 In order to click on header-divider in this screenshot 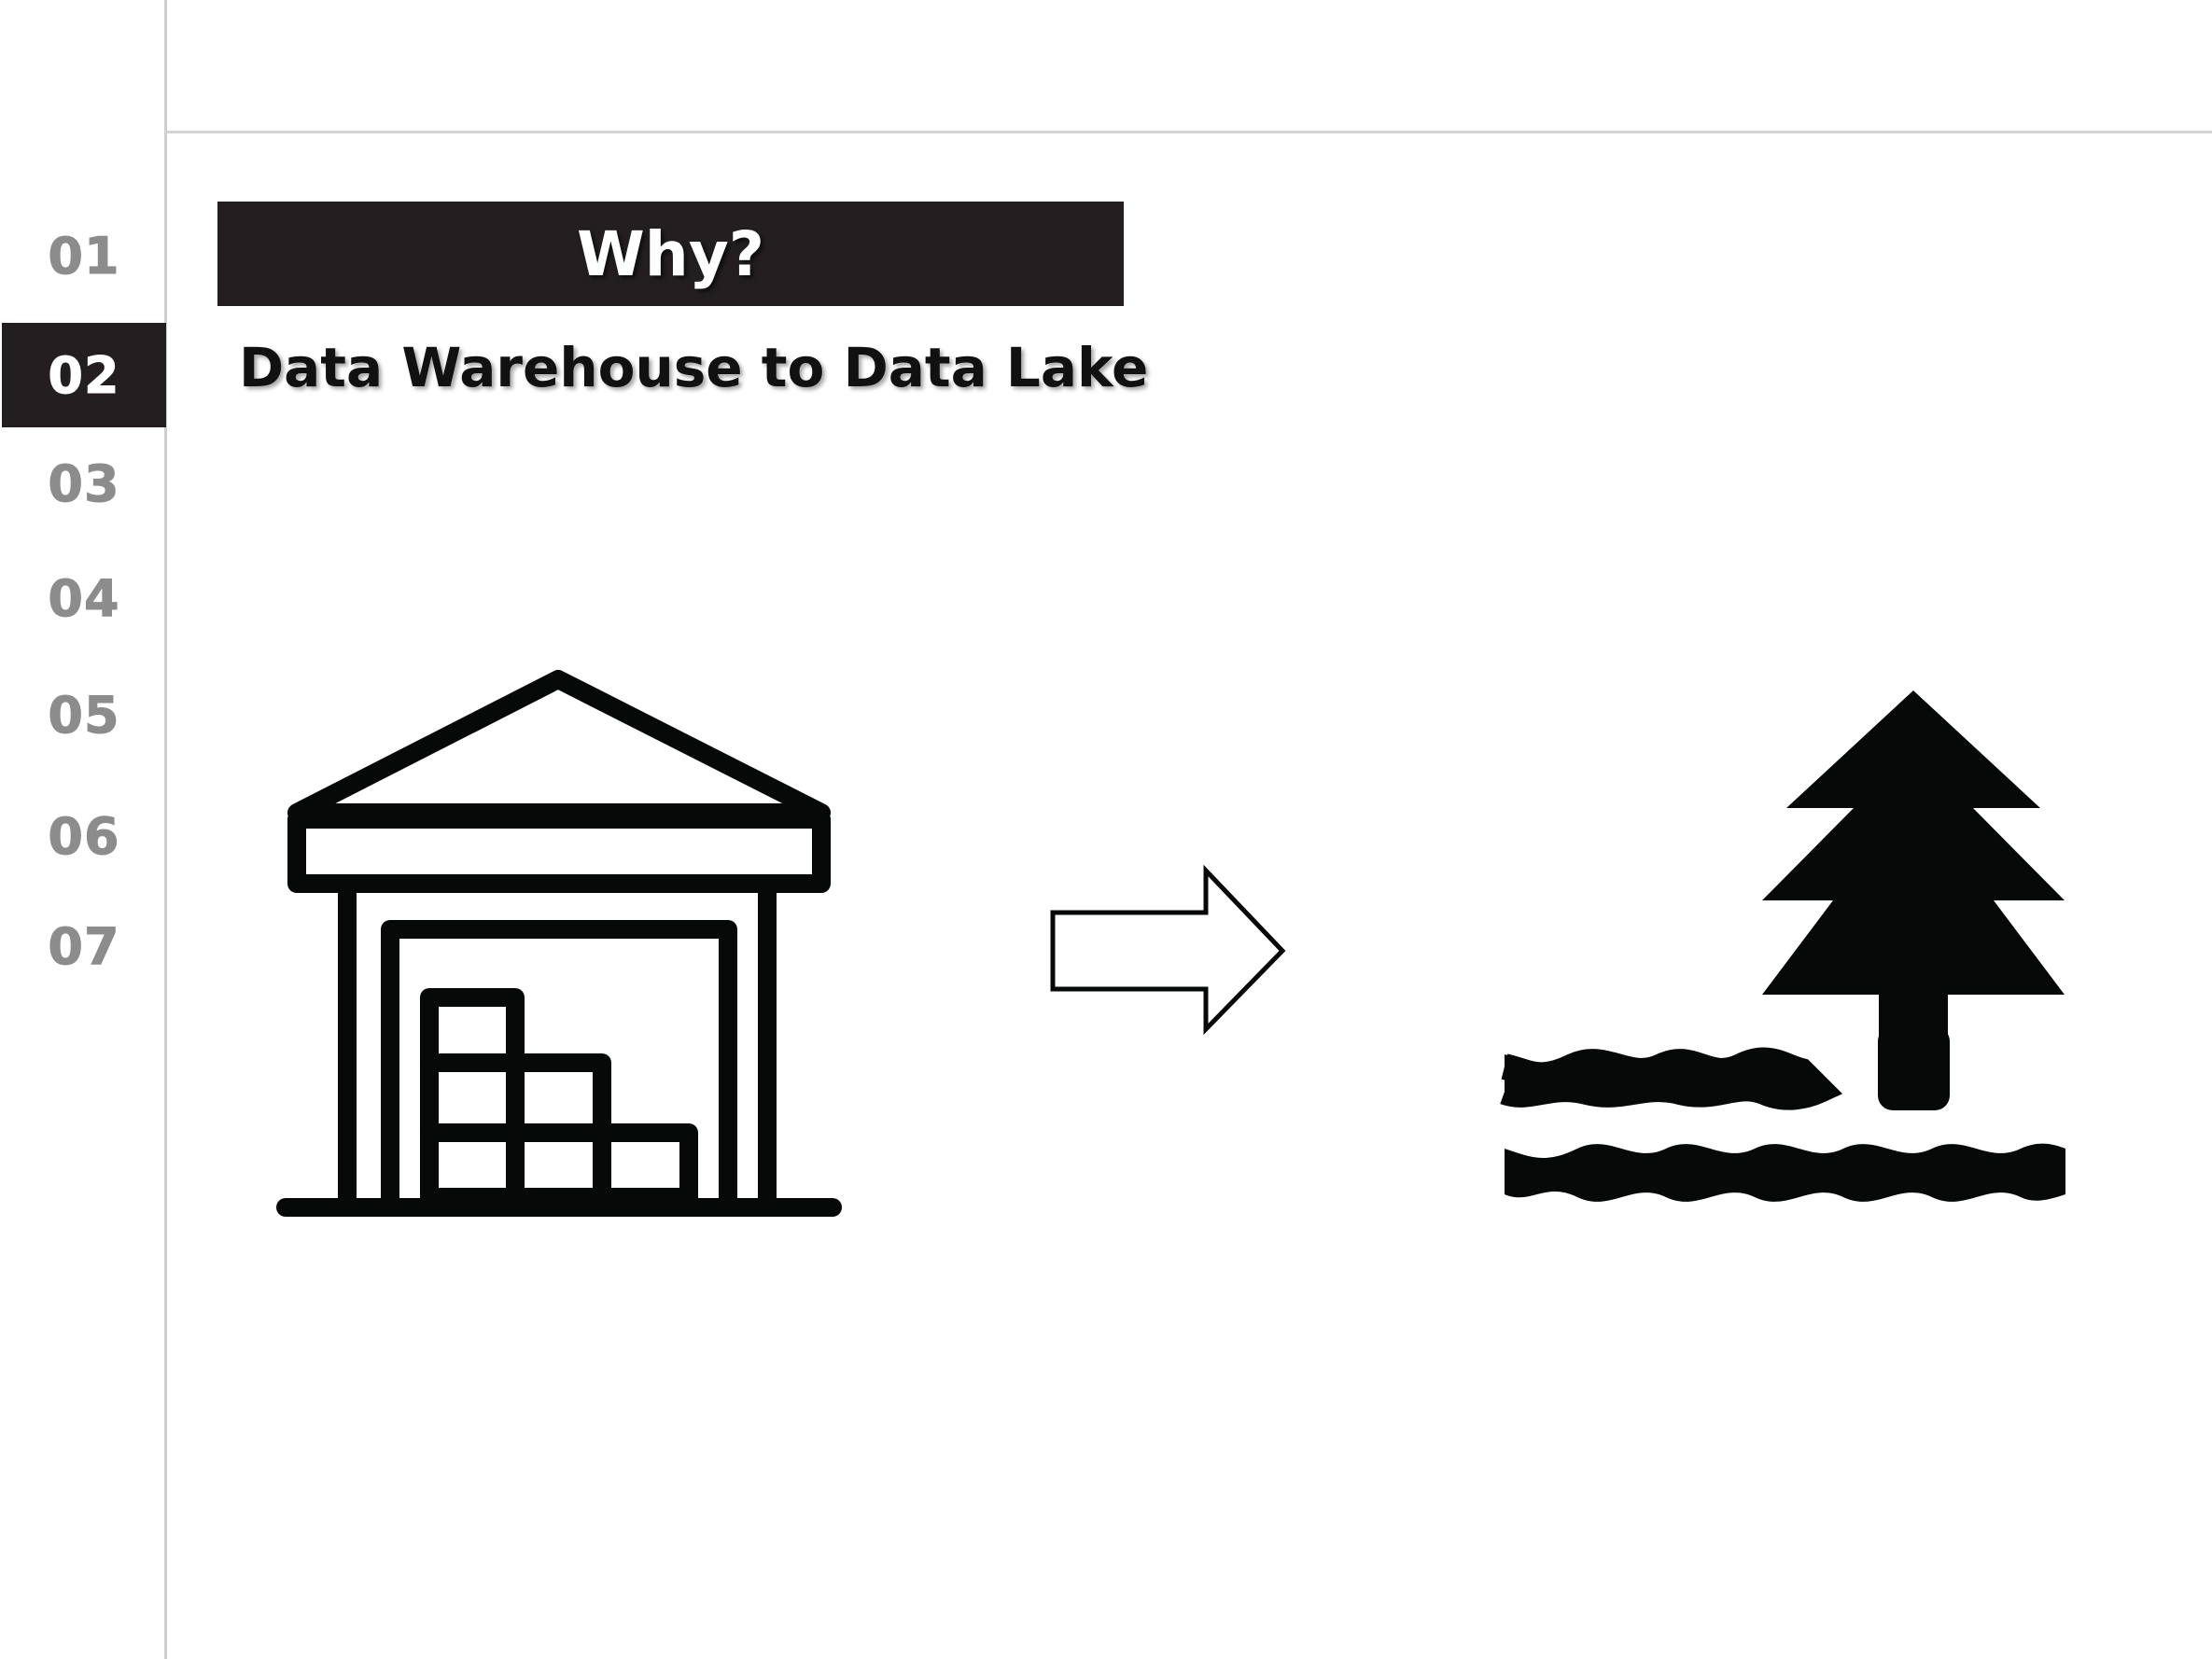, I will do `click(1188, 132)`.